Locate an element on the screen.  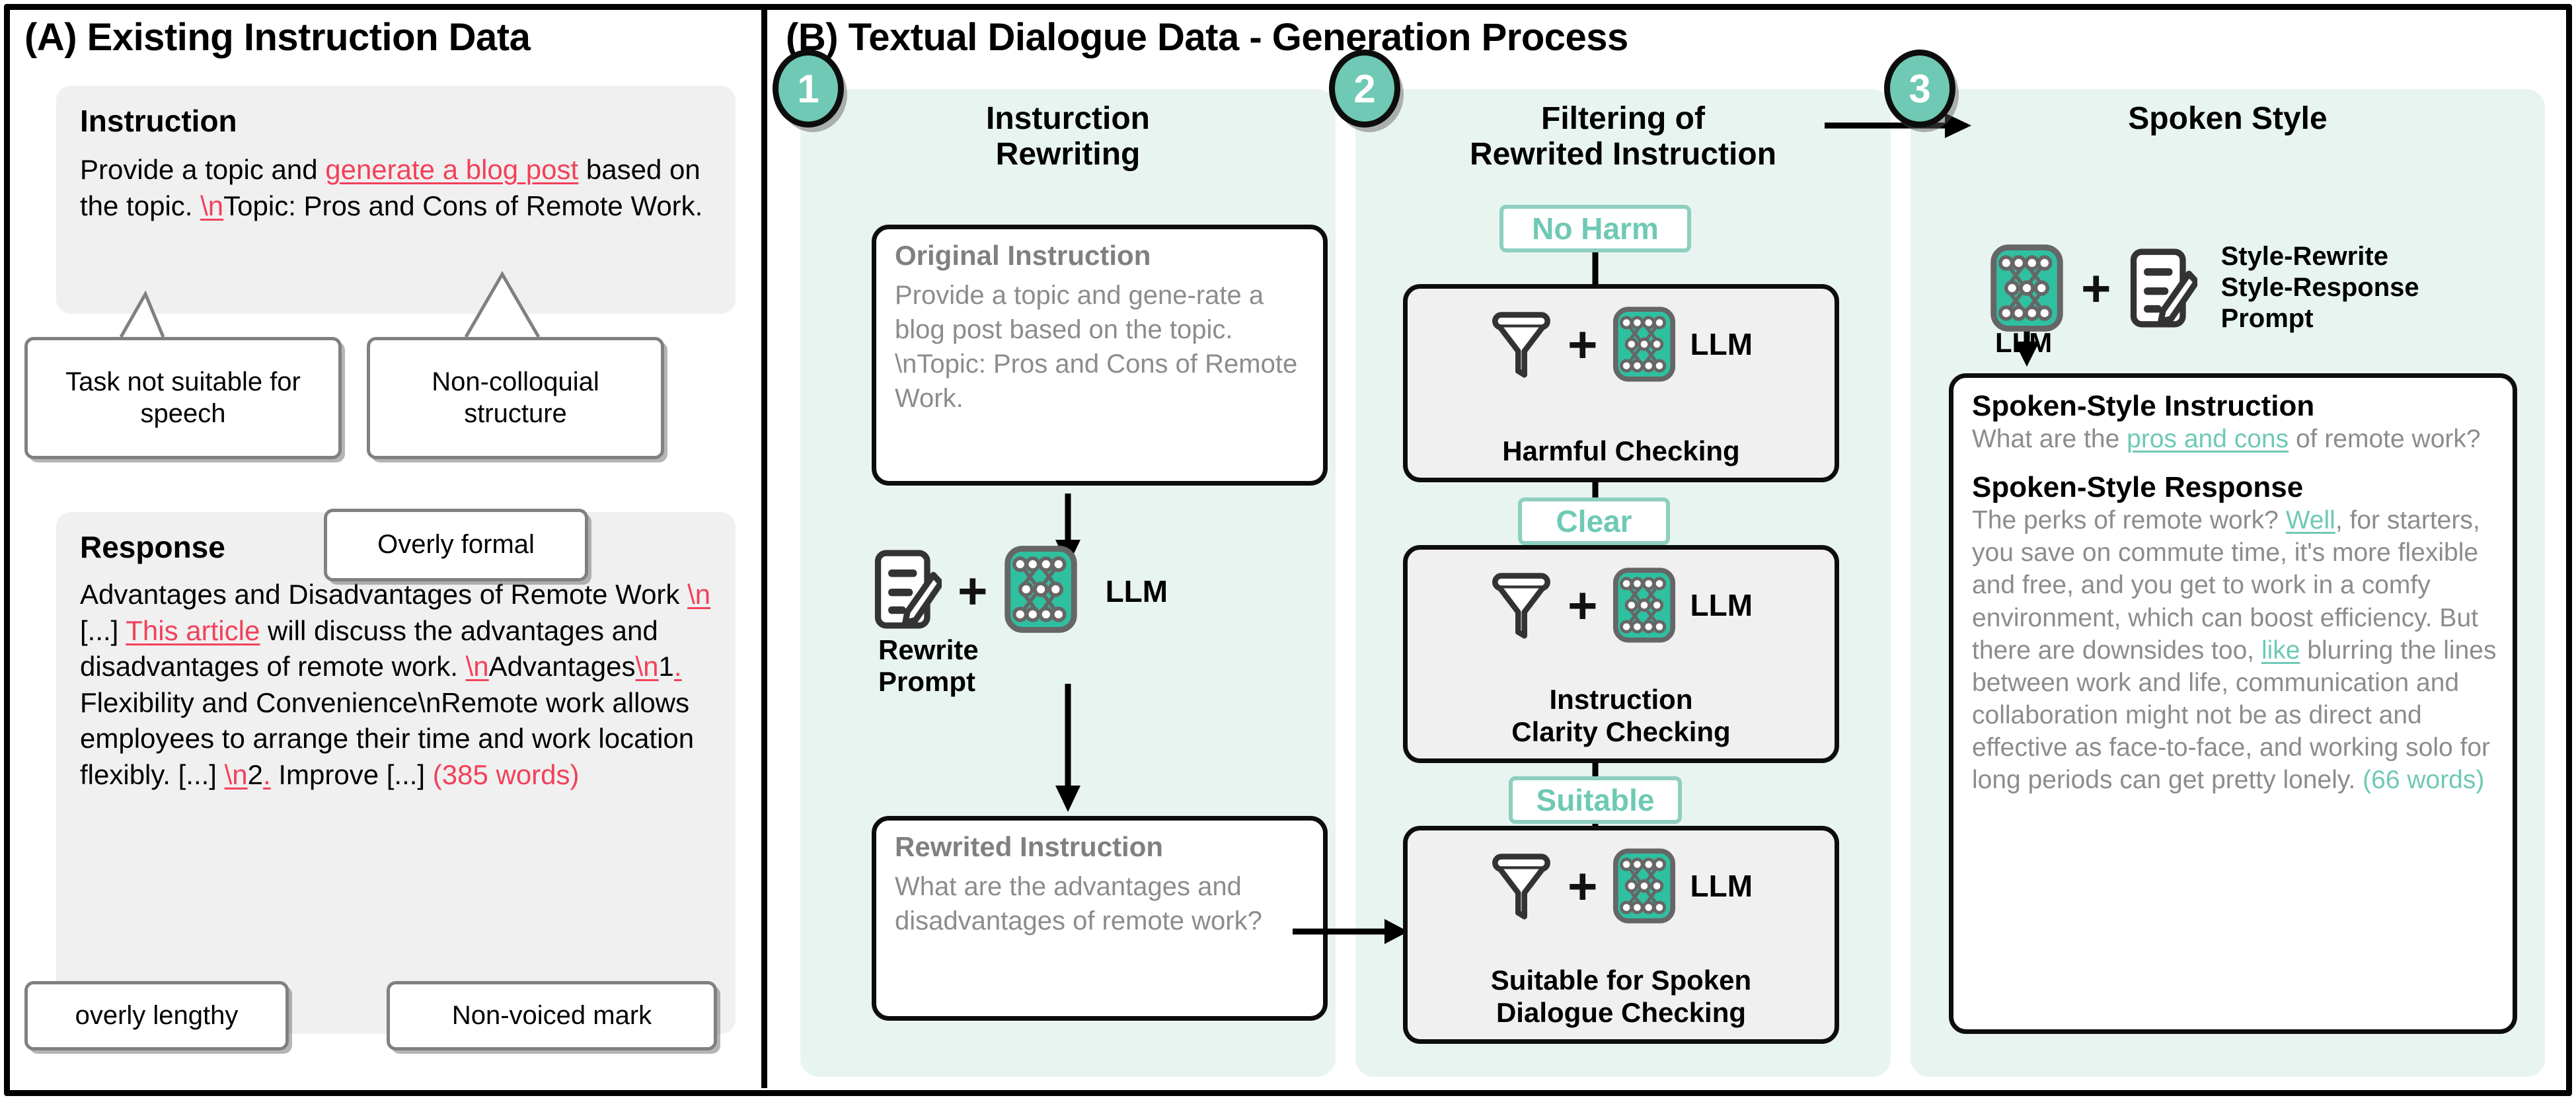
stage-3-title: Spoken Style is located at coordinates (2228, 118).